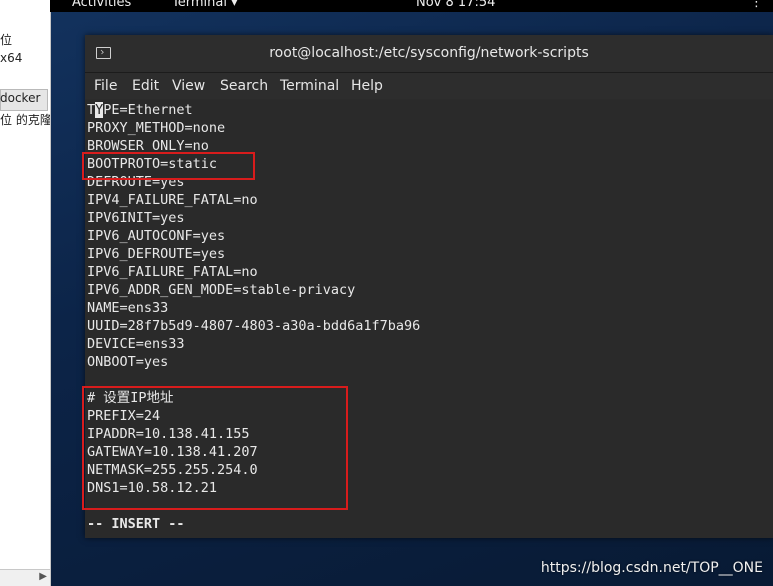 Image resolution: width=773 pixels, height=586 pixels. Describe the element at coordinates (455, 5) in the screenshot. I see `clock: Nov 8 17:54` at that location.